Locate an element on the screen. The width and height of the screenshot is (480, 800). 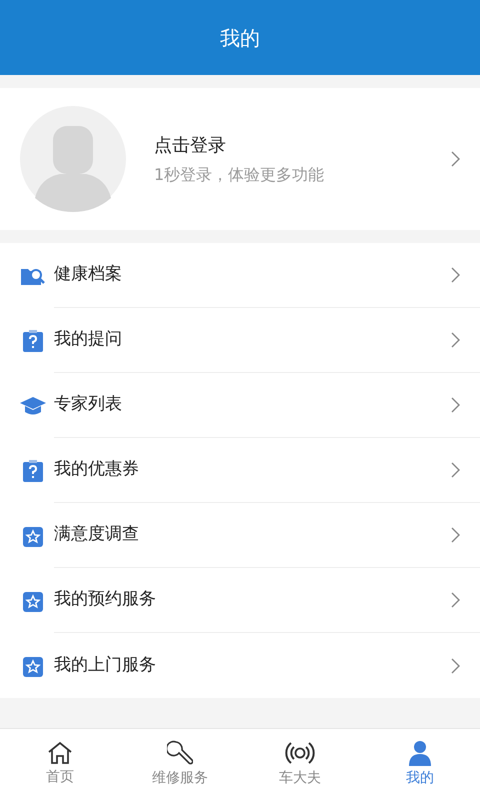
menu-item: 健康档案 is located at coordinates (267, 275).